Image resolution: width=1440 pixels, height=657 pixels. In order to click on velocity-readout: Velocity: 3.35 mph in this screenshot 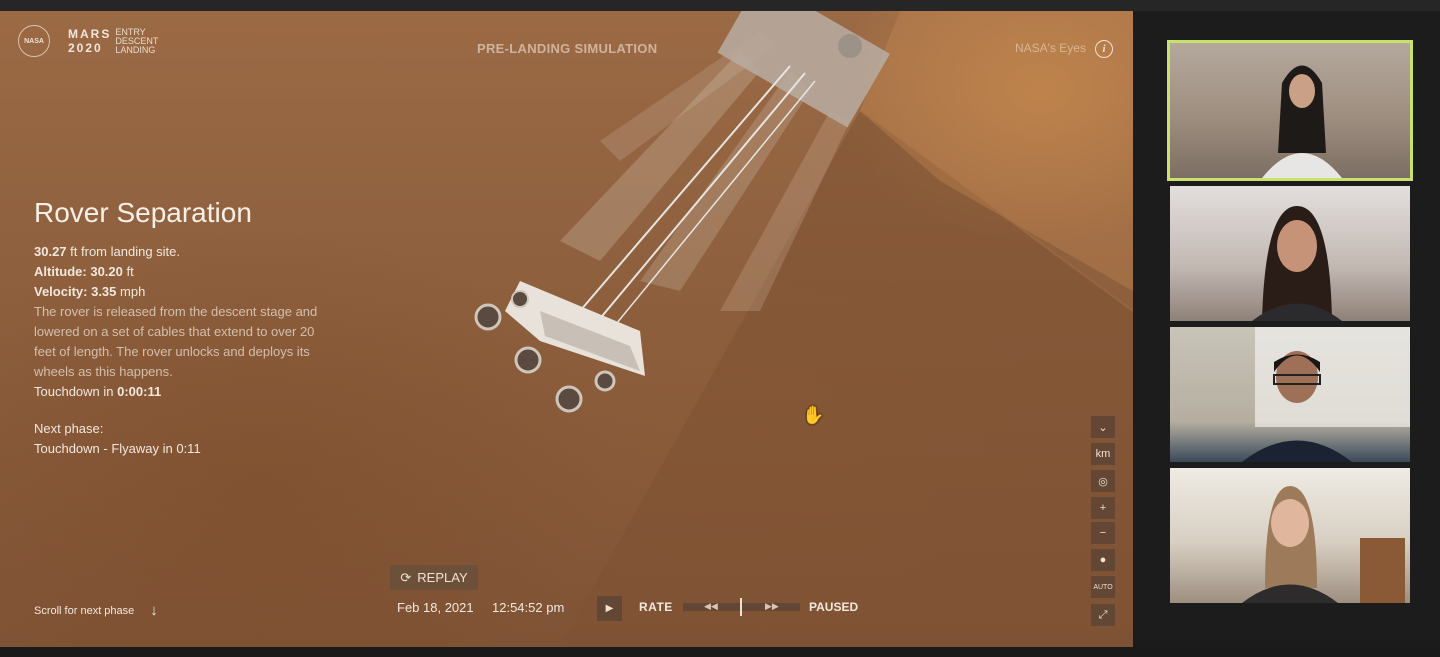, I will do `click(90, 291)`.